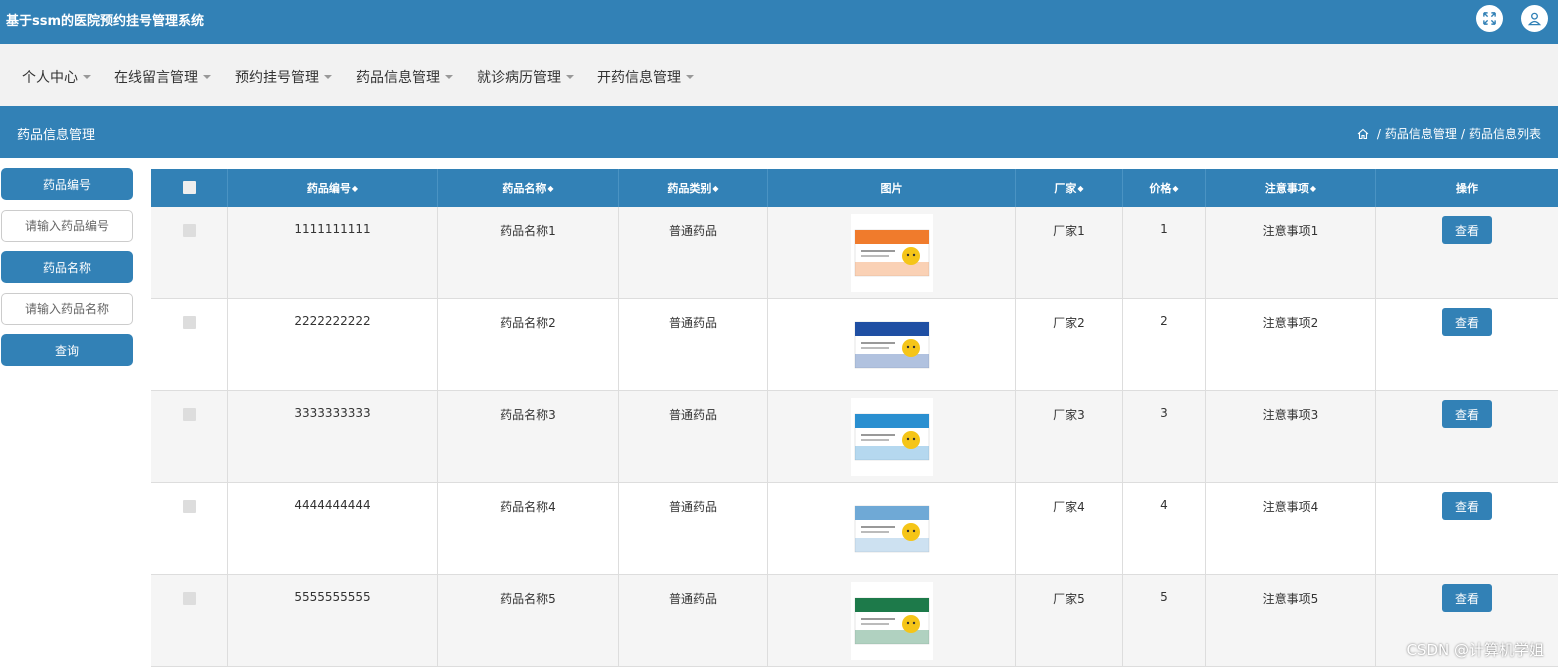 The height and width of the screenshot is (668, 1558). I want to click on column-header-category: 药品类别 ◆, so click(693, 188).